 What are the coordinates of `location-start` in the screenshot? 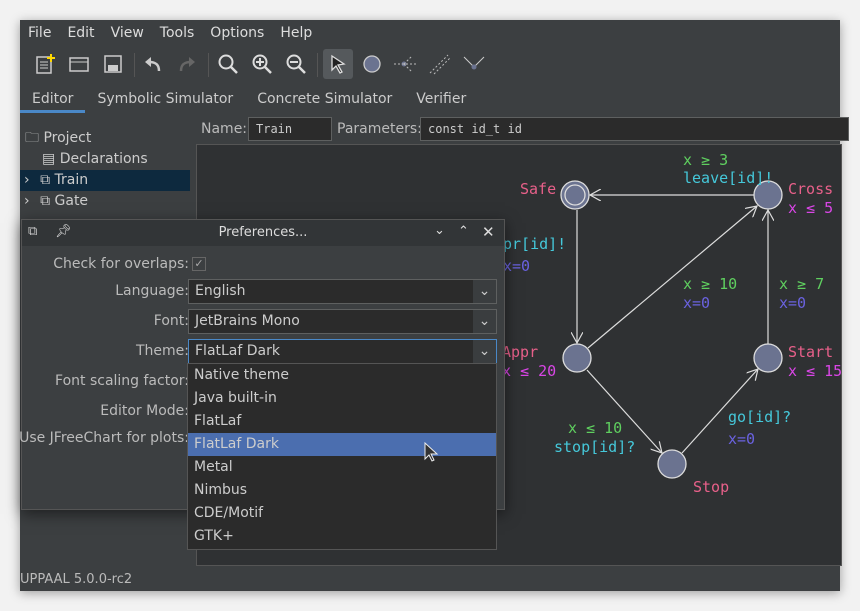 It's located at (768, 358).